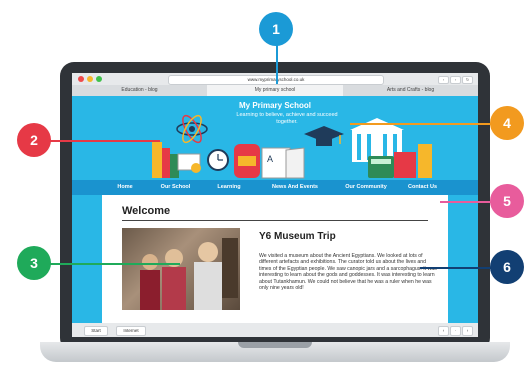  Describe the element at coordinates (189, 163) in the screenshot. I see `certificate-icon` at that location.